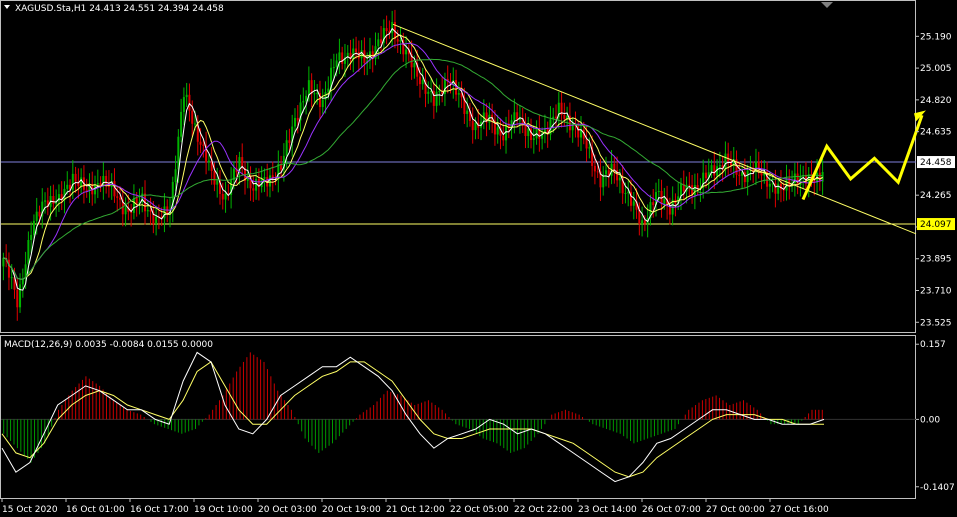 Image resolution: width=957 pixels, height=517 pixels. What do you see at coordinates (936, 260) in the screenshot?
I see `price-tick-label: 23.895` at bounding box center [936, 260].